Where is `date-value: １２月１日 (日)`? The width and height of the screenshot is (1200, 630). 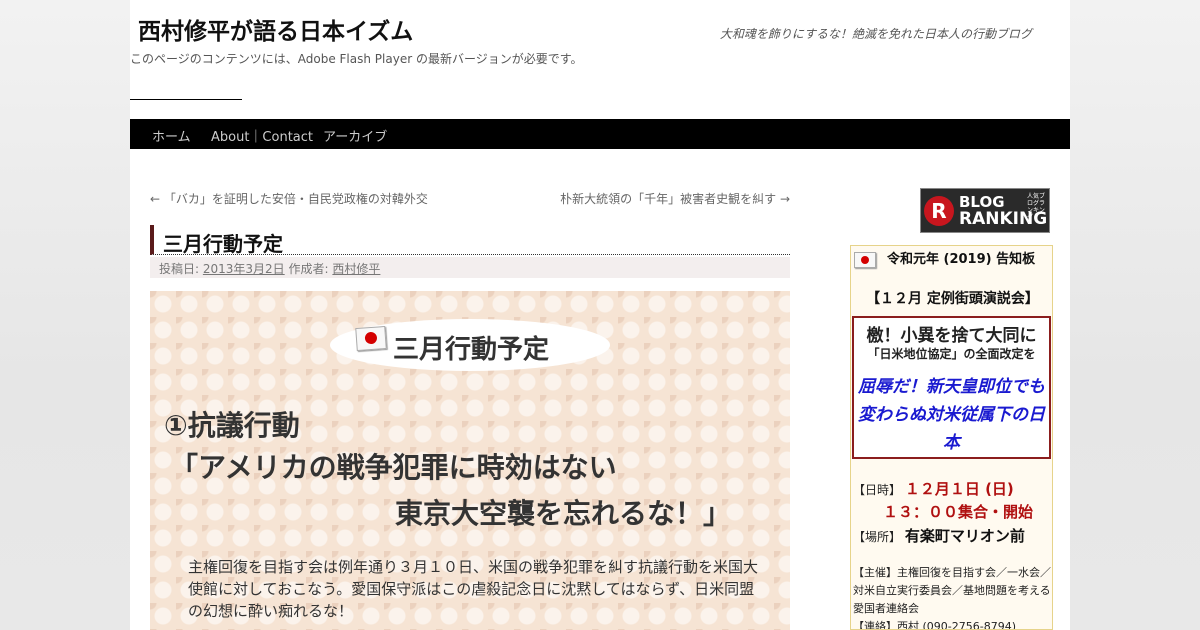
date-value: １２月１日 (日) is located at coordinates (959, 489).